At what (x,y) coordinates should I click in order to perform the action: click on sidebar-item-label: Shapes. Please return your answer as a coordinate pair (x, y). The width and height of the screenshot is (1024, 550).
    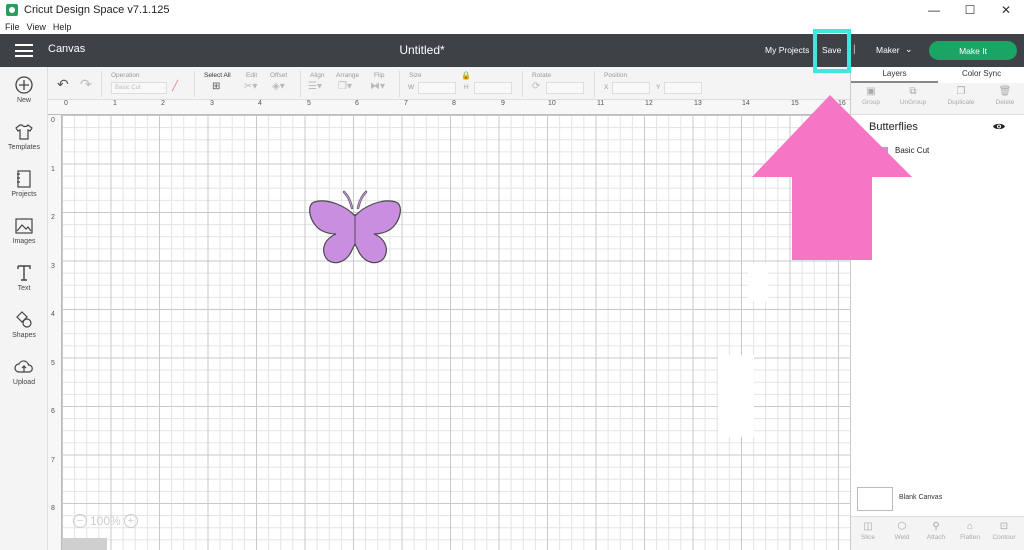
    Looking at the image, I should click on (24, 335).